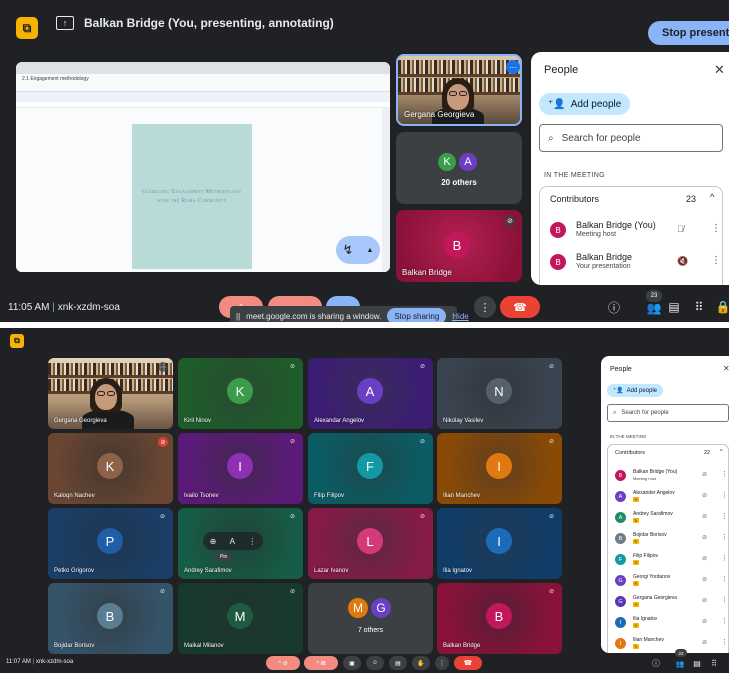 This screenshot has height=673, width=729. What do you see at coordinates (54, 662) in the screenshot?
I see `meeting-code: xnk-xzdm-soa` at bounding box center [54, 662].